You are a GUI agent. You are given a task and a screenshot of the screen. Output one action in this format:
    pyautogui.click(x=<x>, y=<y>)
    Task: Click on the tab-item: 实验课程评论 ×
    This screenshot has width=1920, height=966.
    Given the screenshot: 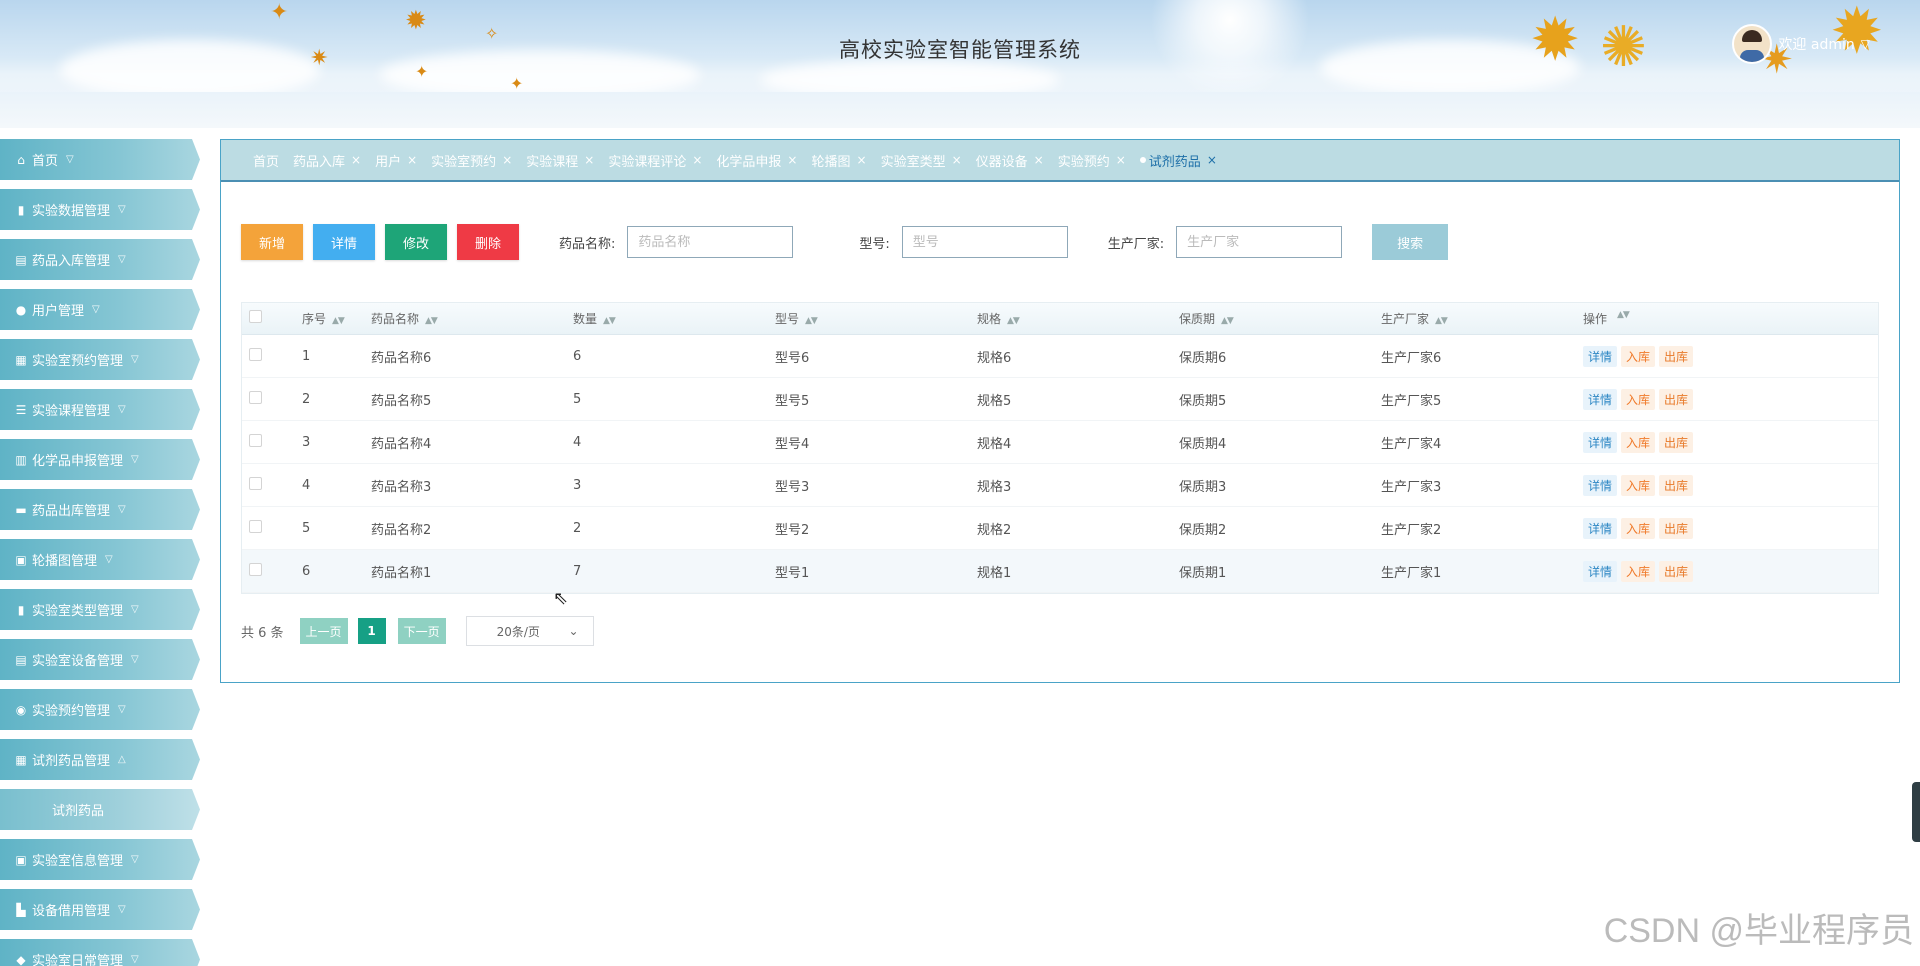 What is the action you would take?
    pyautogui.click(x=655, y=160)
    